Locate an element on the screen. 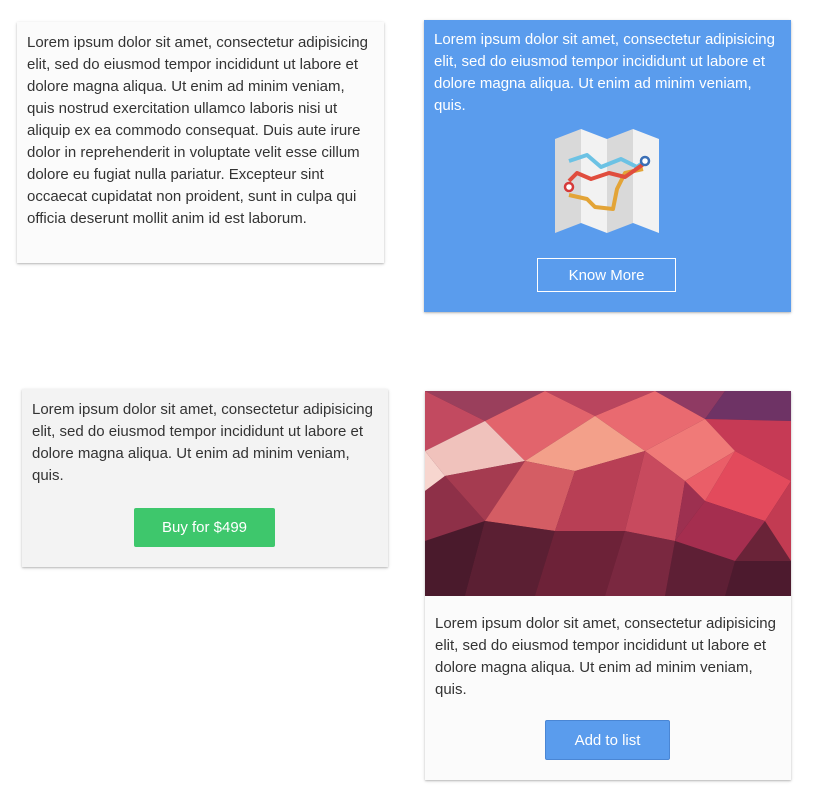  add-to-list-button: Add to list is located at coordinates (607, 740).